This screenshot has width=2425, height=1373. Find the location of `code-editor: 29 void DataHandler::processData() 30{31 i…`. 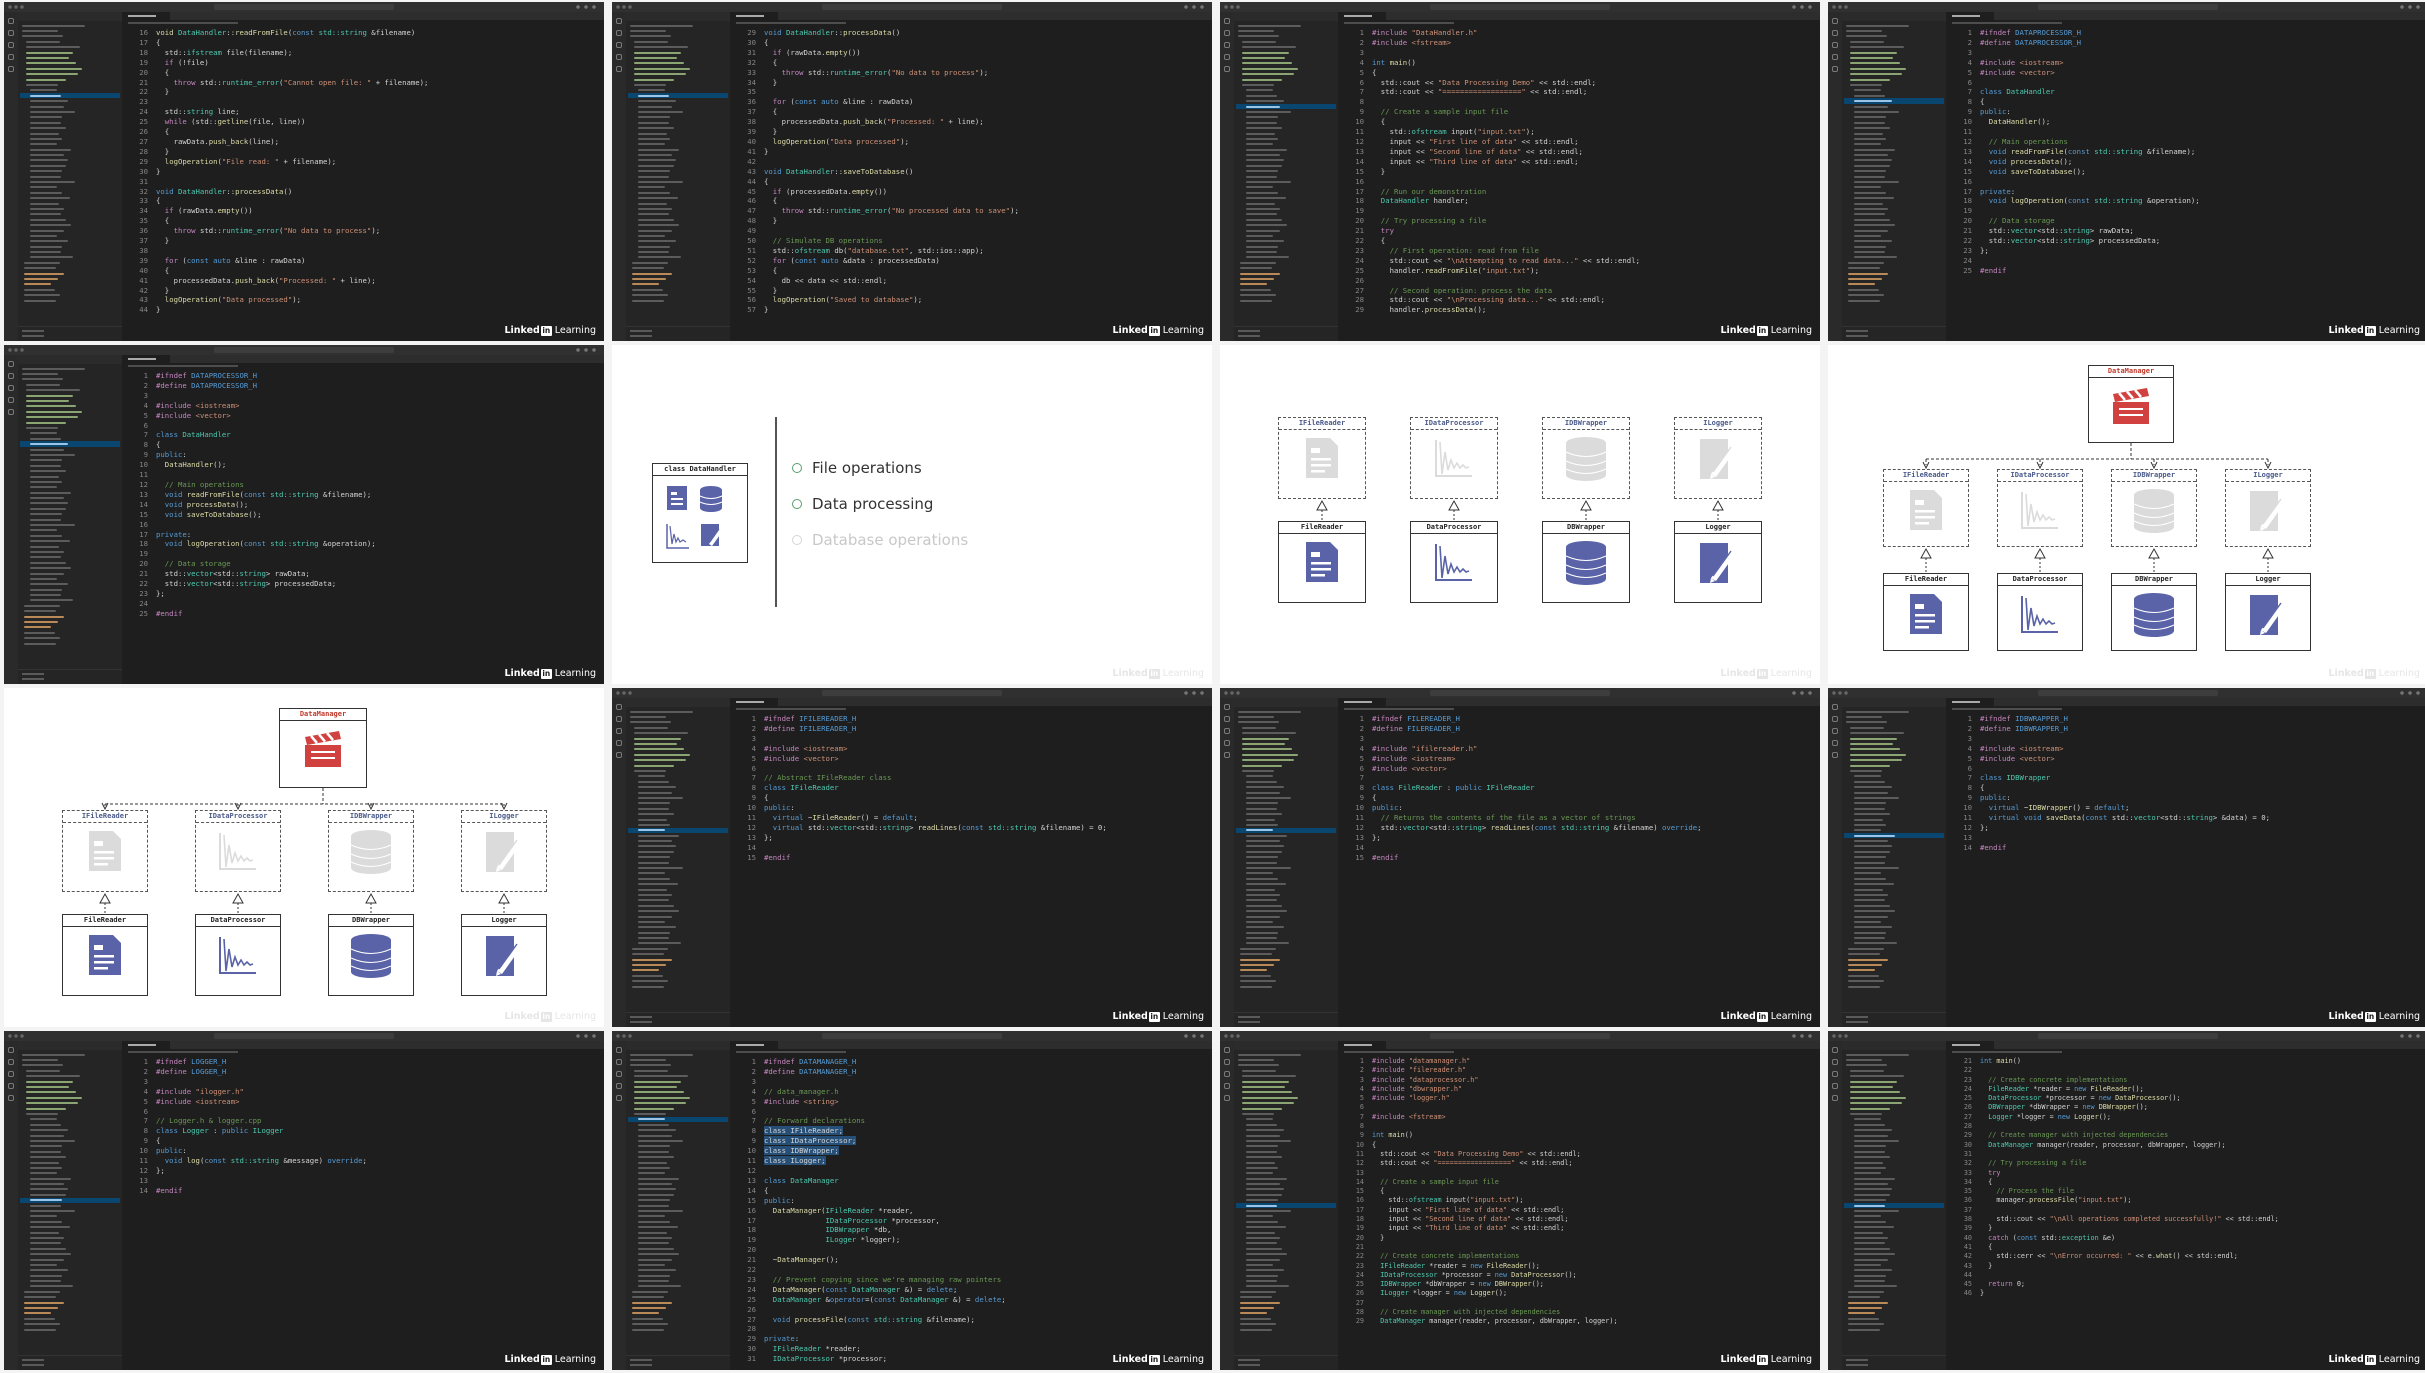

code-editor: 29 void DataHandler::processData() 30{31 i… is located at coordinates (971, 183).